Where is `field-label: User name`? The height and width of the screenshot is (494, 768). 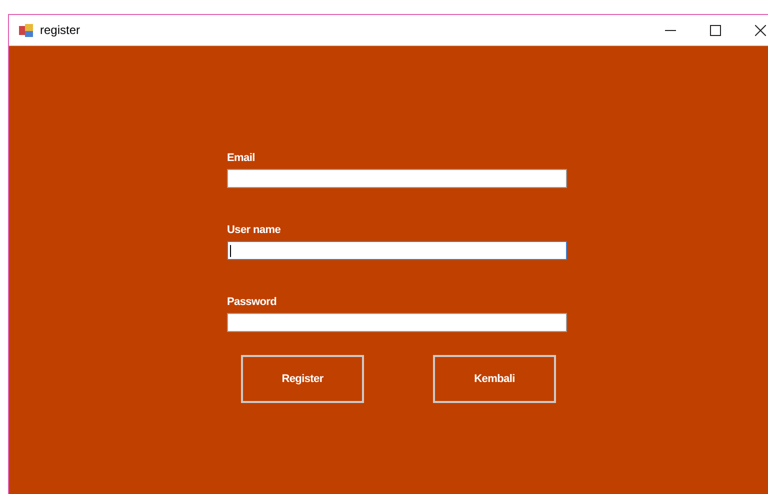 field-label: User name is located at coordinates (254, 230).